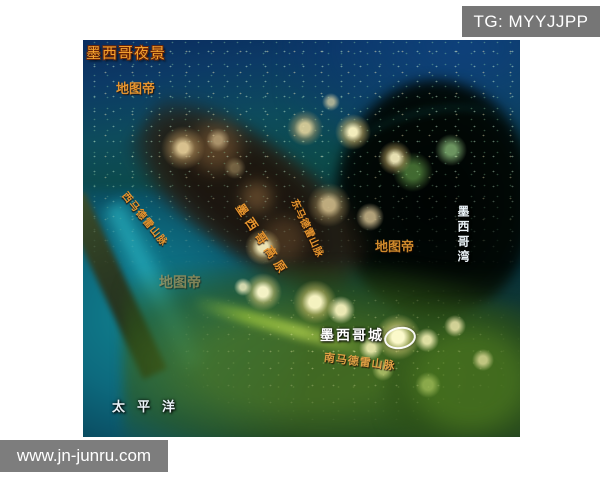  Describe the element at coordinates (352, 335) in the screenshot. I see `label-mexico-city: 墨西哥城` at that location.